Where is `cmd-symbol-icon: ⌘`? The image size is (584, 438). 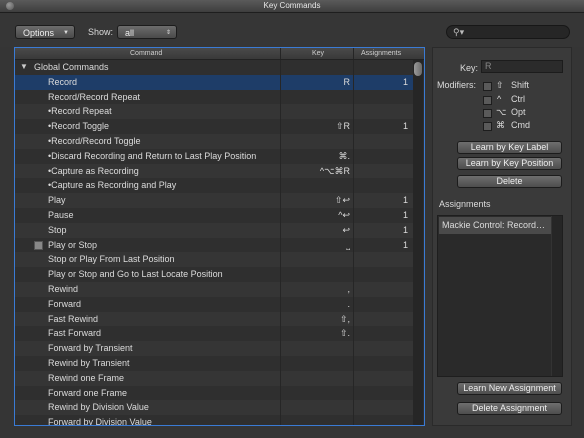
cmd-symbol-icon: ⌘ is located at coordinates (500, 125).